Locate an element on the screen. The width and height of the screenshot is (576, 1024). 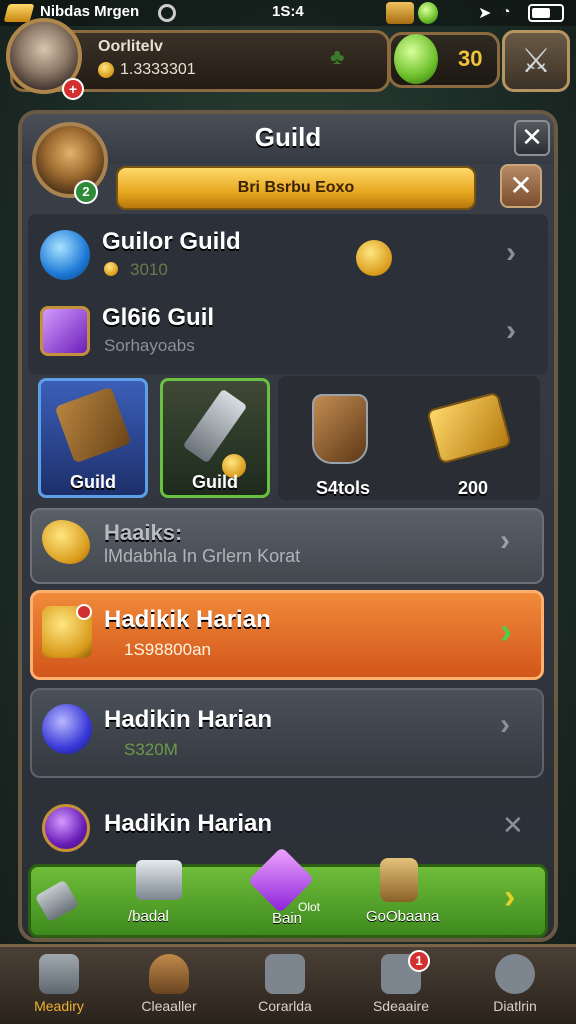
strip-label: Bain is located at coordinates (287, 918).